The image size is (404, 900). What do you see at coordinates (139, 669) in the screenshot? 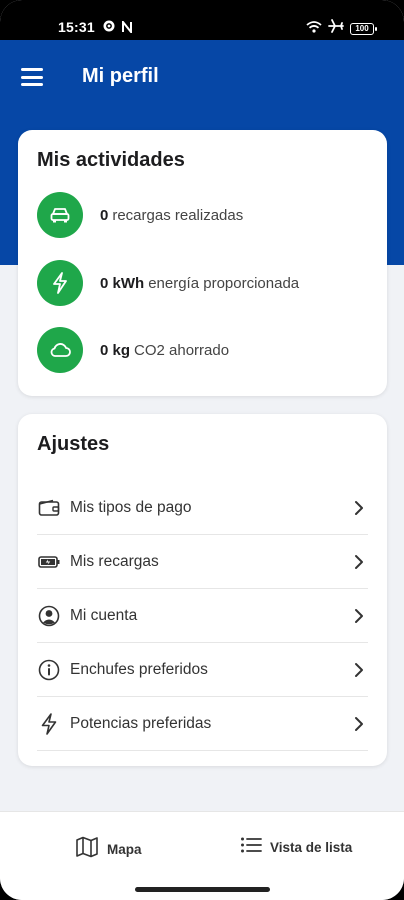
I see `settings-item-label: Enchufes preferidos` at bounding box center [139, 669].